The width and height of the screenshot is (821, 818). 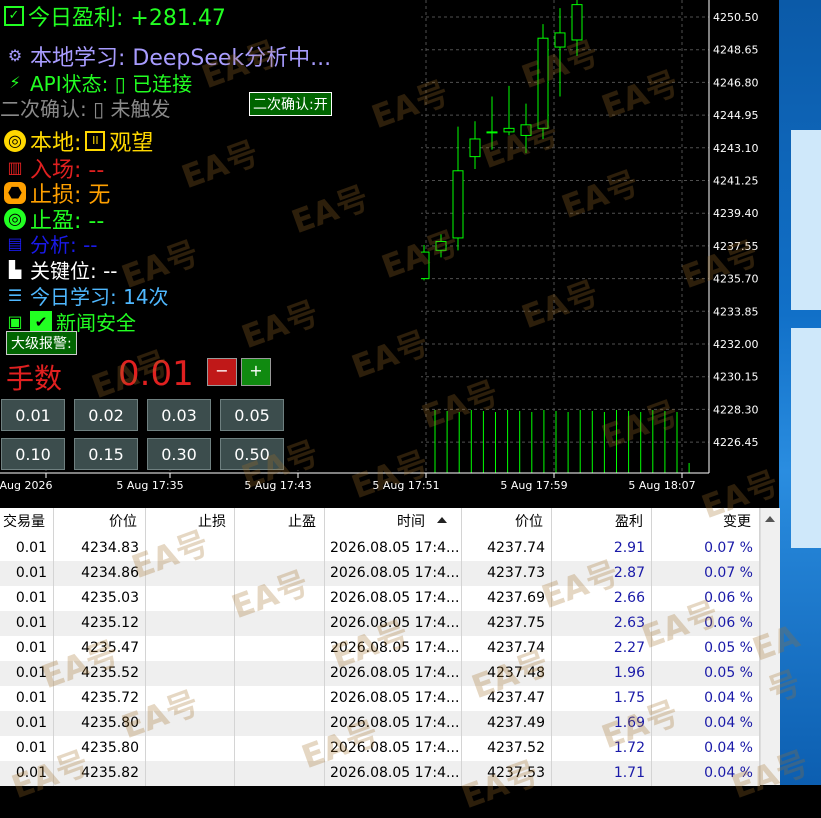 What do you see at coordinates (736, 377) in the screenshot?
I see `price-tick-label: 4230.15` at bounding box center [736, 377].